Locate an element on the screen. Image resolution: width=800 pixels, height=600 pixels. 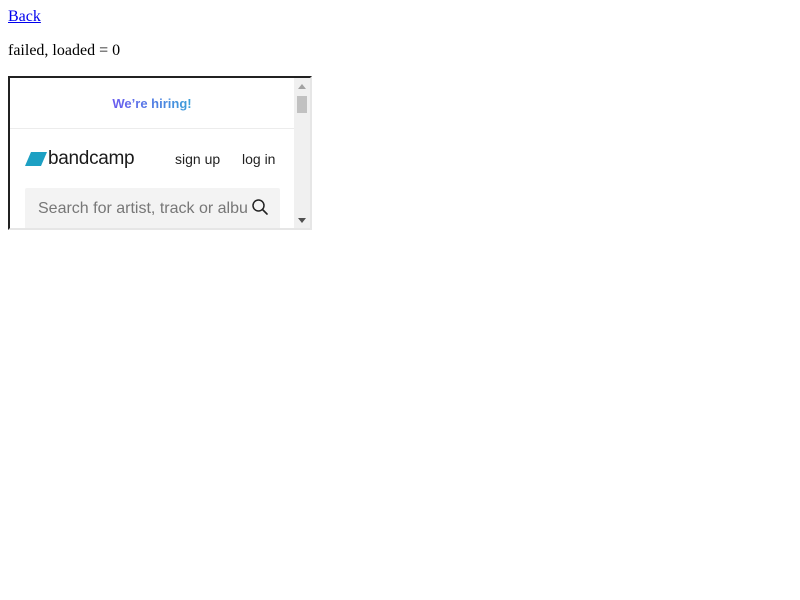
back-link: Back is located at coordinates (24, 17).